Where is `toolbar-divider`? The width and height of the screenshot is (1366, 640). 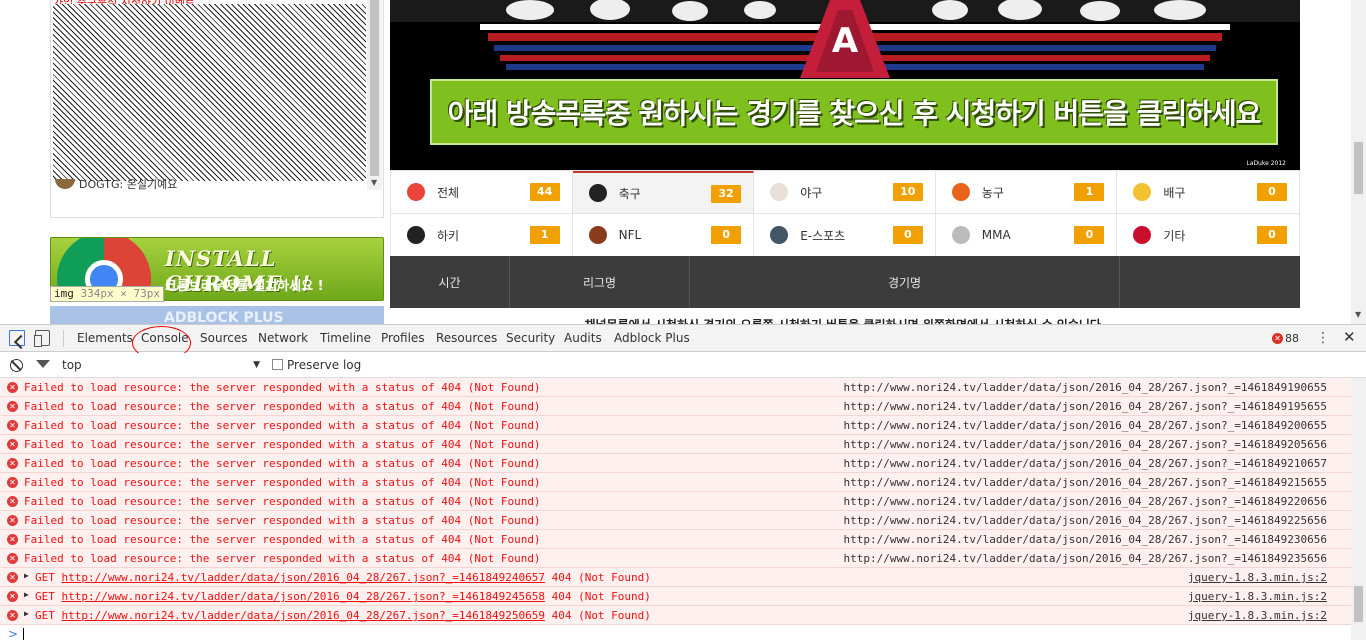
toolbar-divider is located at coordinates (63, 338).